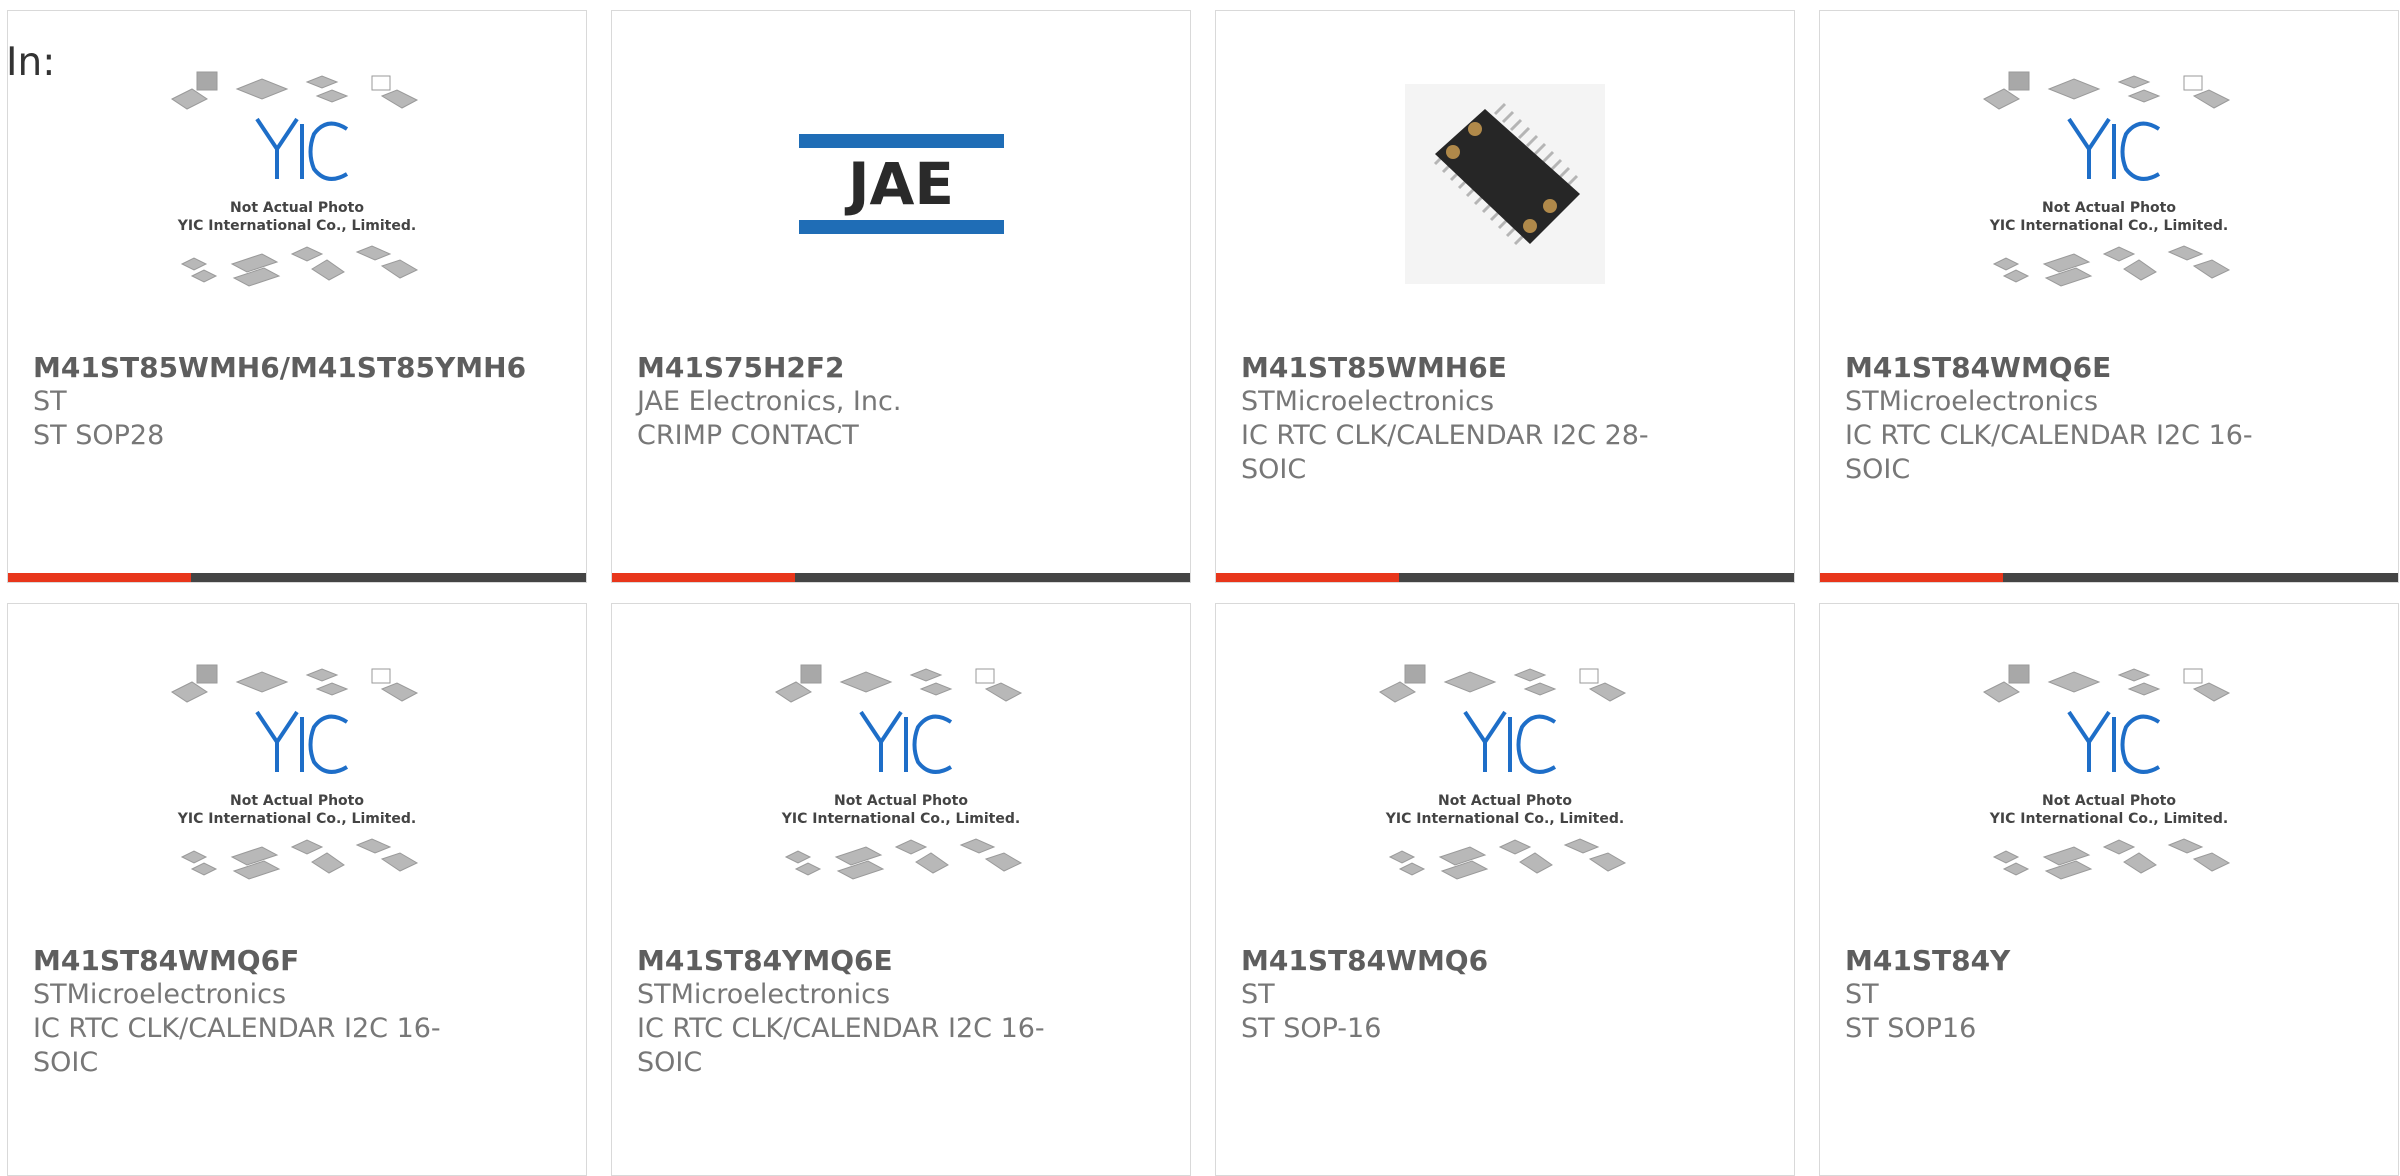 The height and width of the screenshot is (1176, 2400). Describe the element at coordinates (293, 368) in the screenshot. I see `product-part-number: M41ST85WMH6/M41ST85YMH6` at that location.